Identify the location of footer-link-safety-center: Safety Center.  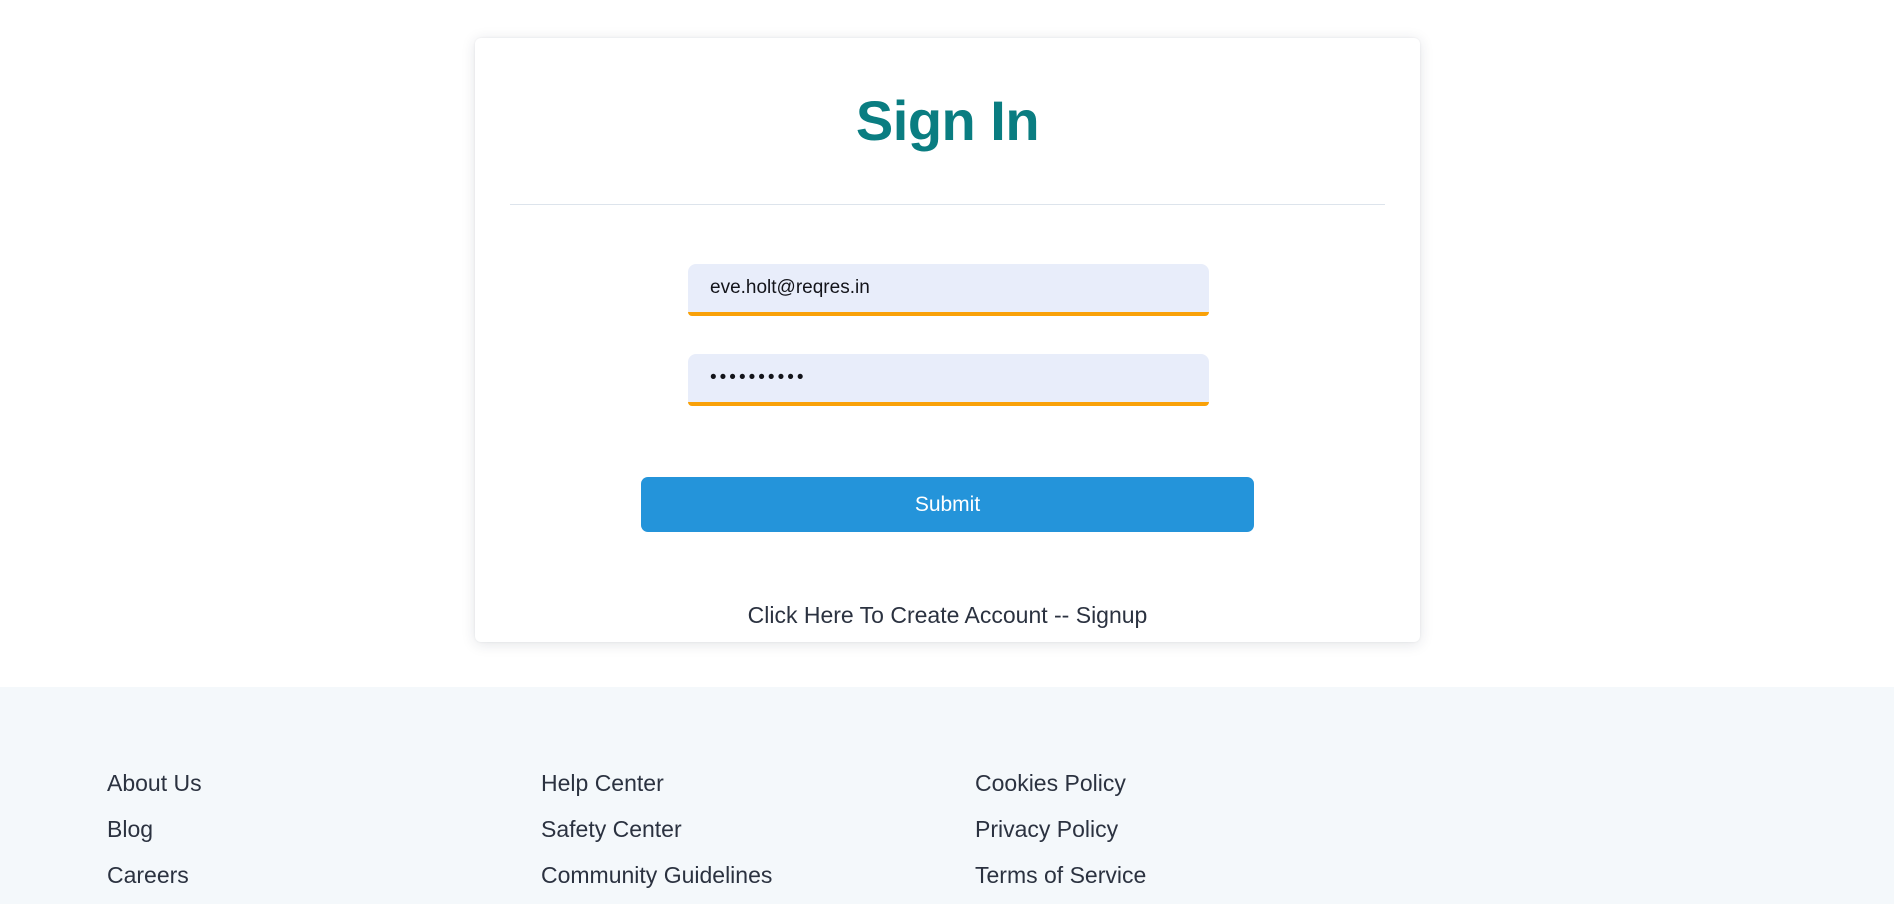
(611, 829).